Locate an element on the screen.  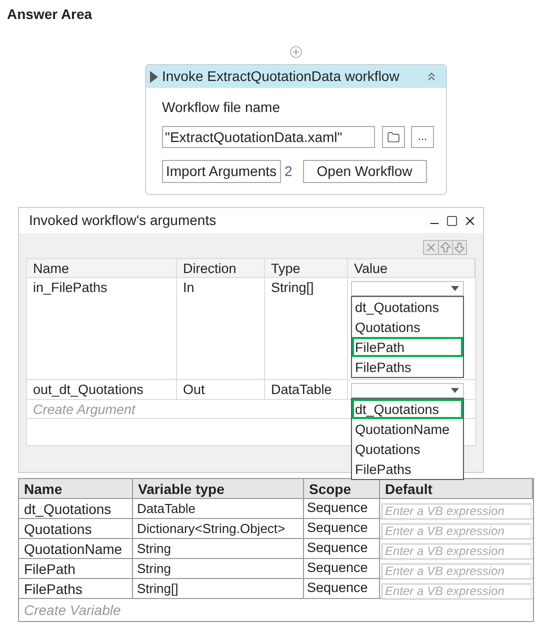
browse-button is located at coordinates (393, 137).